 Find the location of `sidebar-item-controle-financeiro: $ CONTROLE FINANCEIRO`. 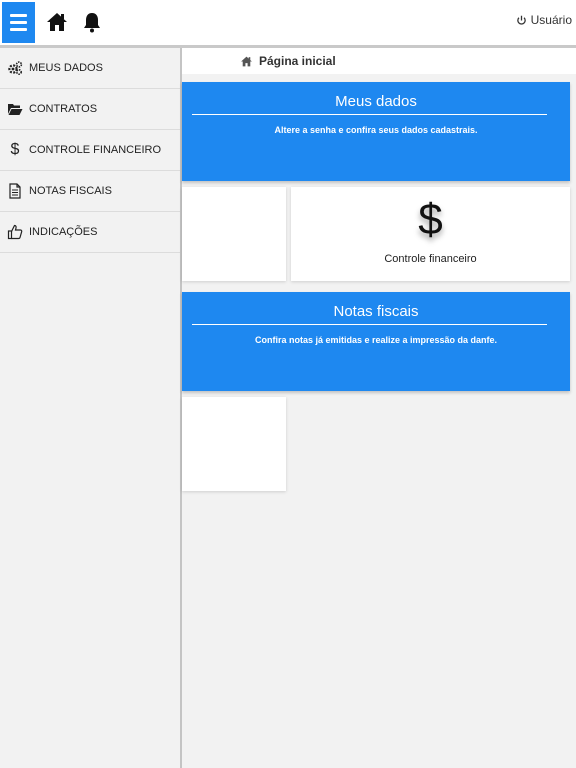

sidebar-item-controle-financeiro: $ CONTROLE FINANCEIRO is located at coordinates (90, 150).